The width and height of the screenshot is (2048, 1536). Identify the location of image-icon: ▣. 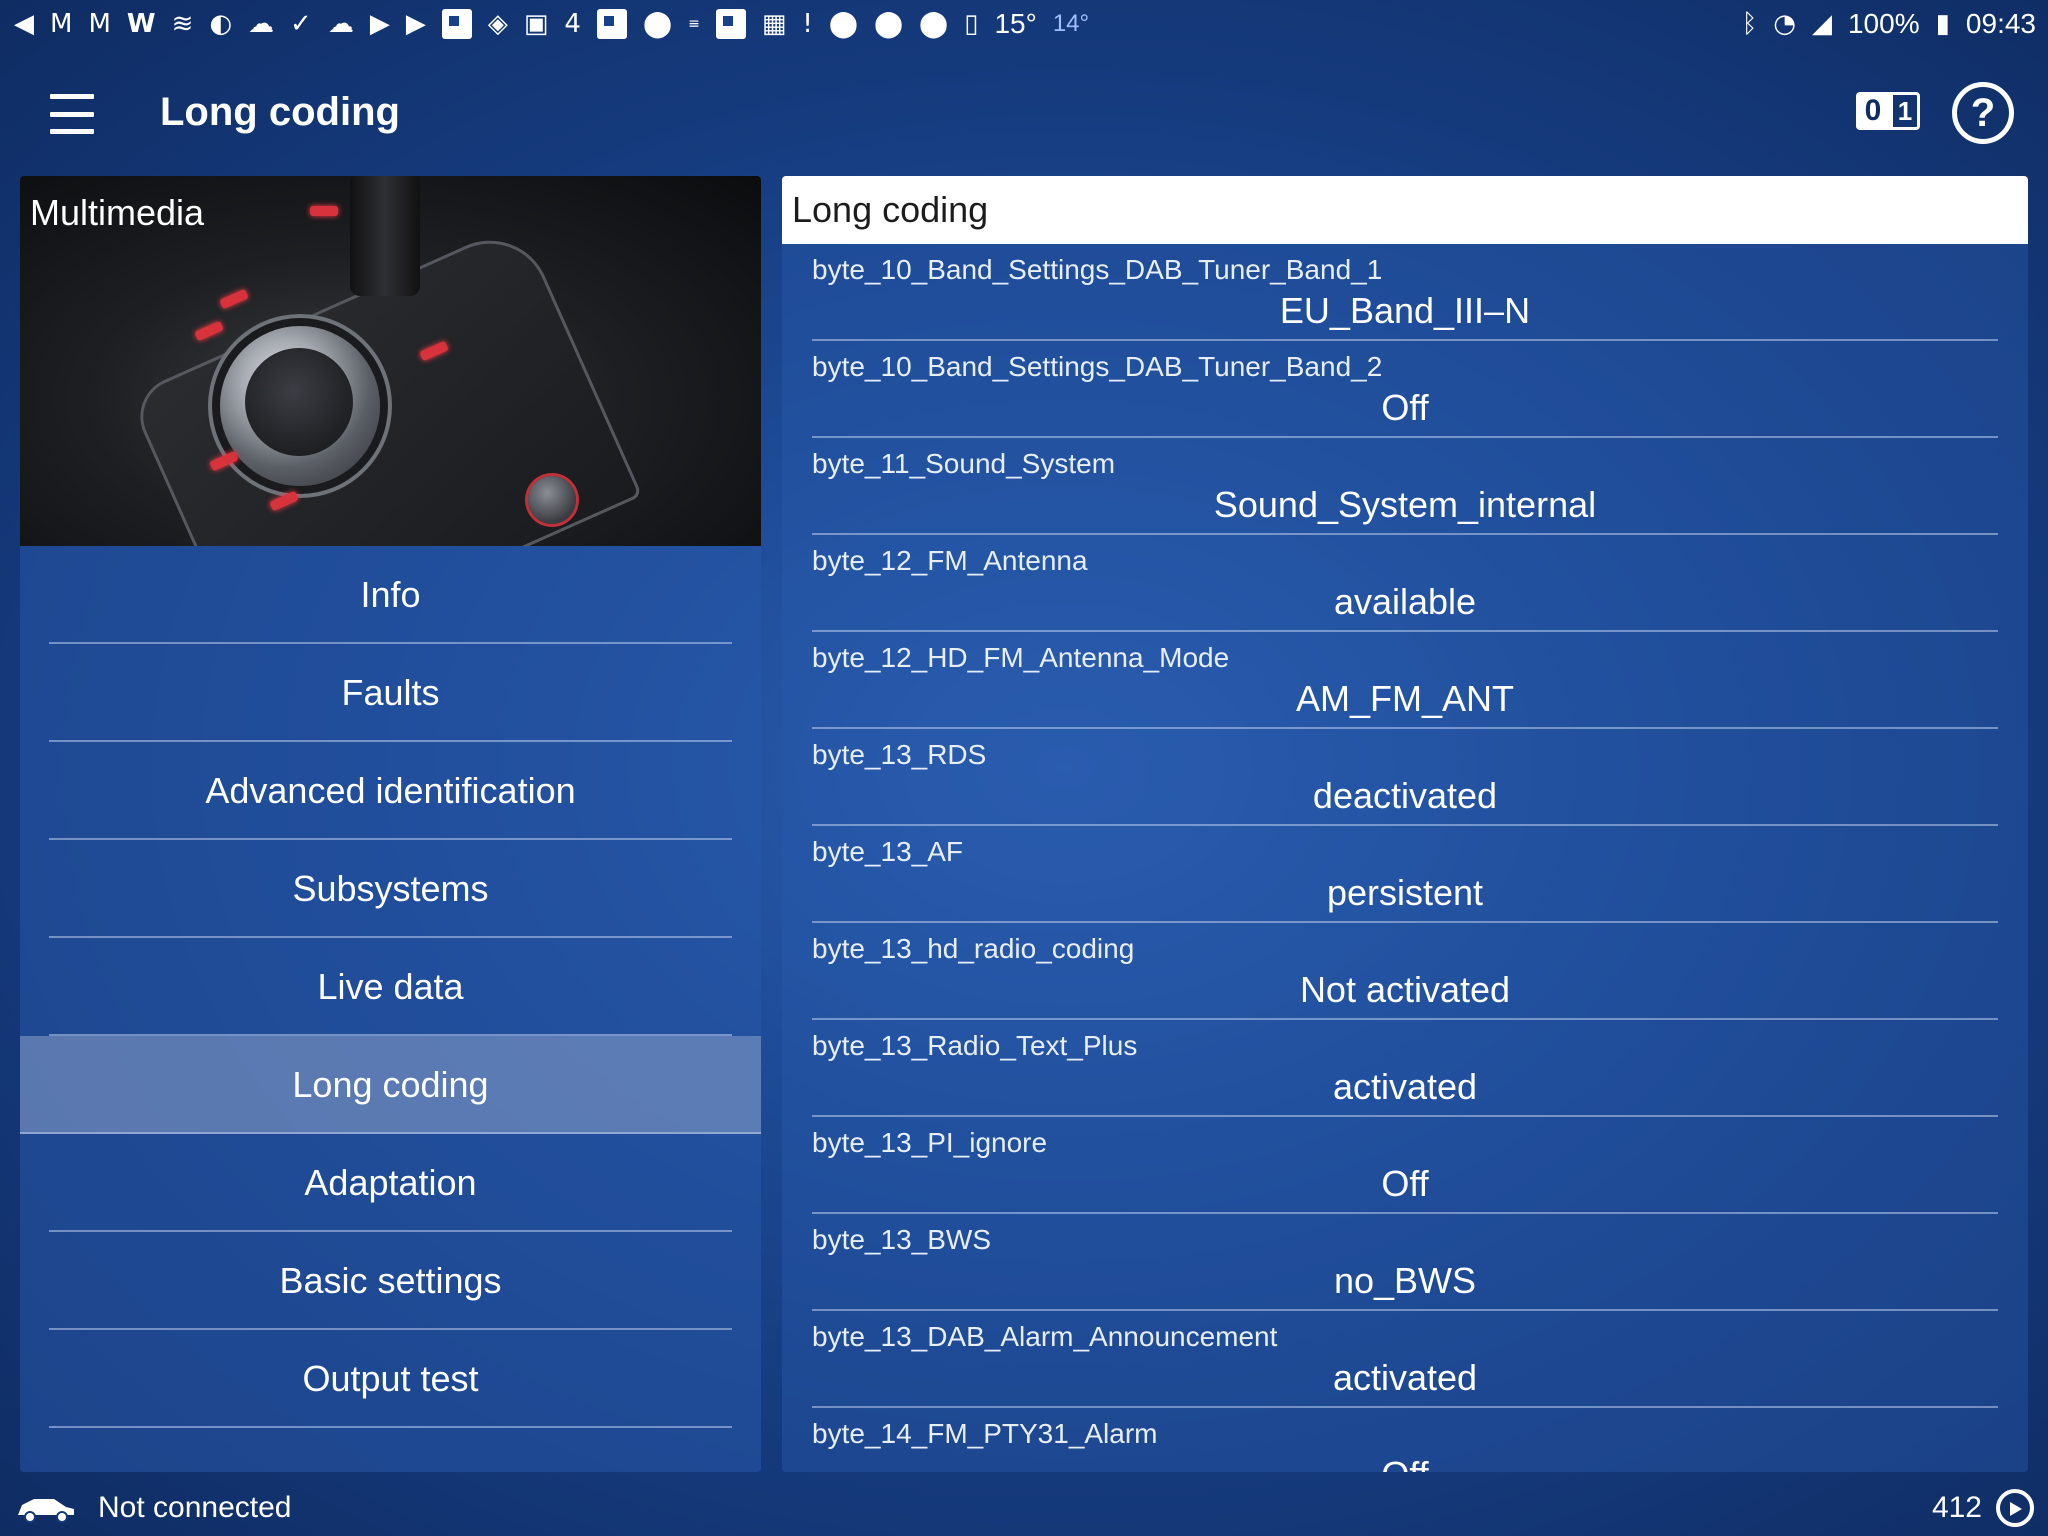
(536, 24).